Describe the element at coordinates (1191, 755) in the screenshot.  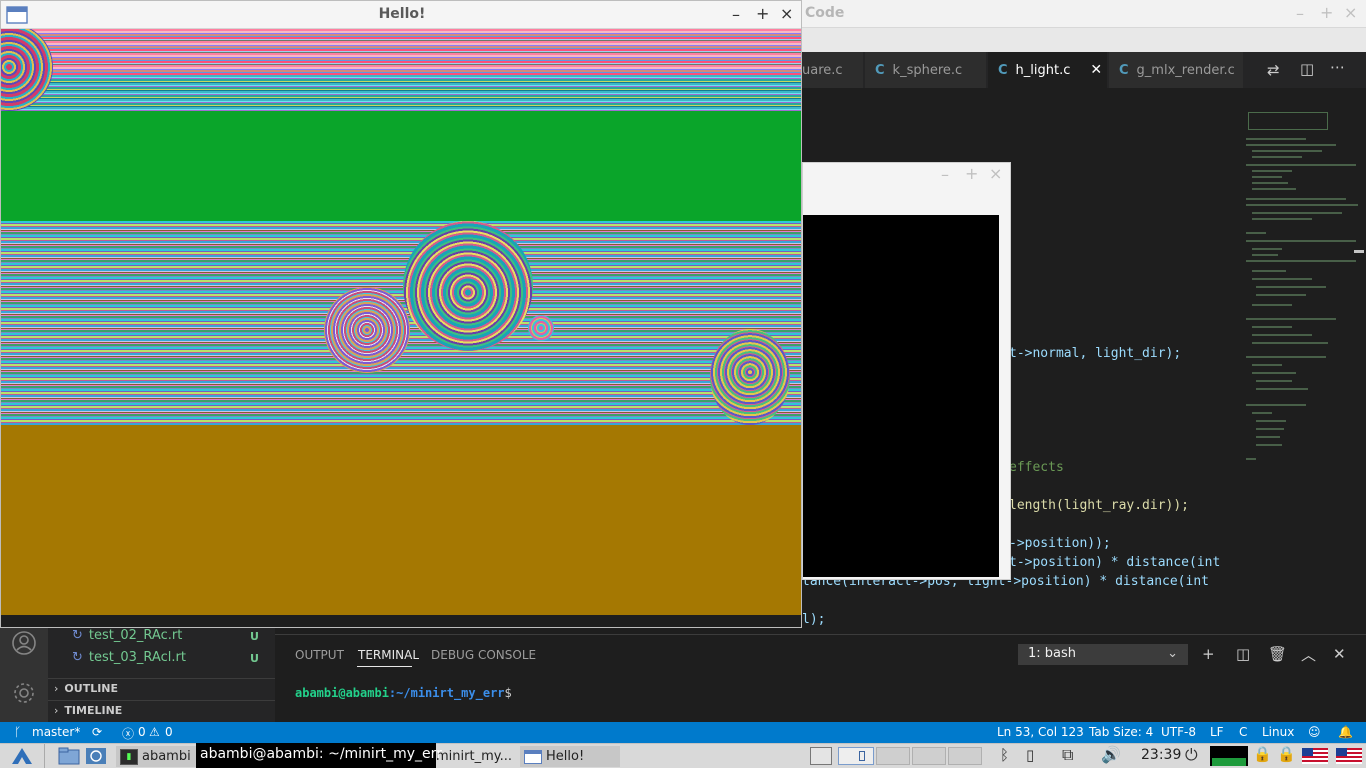
I see `power-icon: ⏻` at that location.